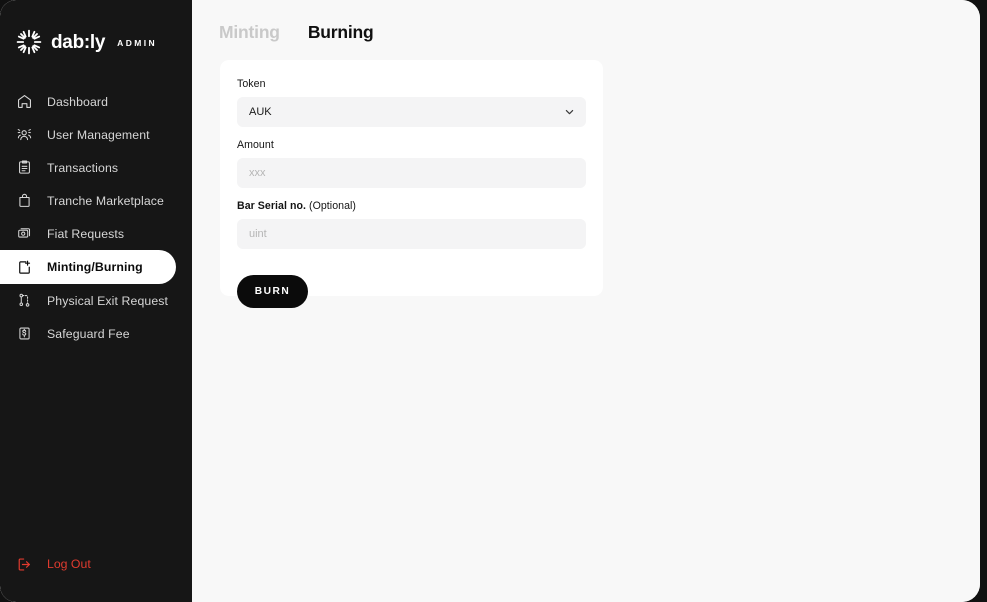 The image size is (987, 602). Describe the element at coordinates (86, 233) in the screenshot. I see `sidebar-item-label: Fiat Requests` at that location.